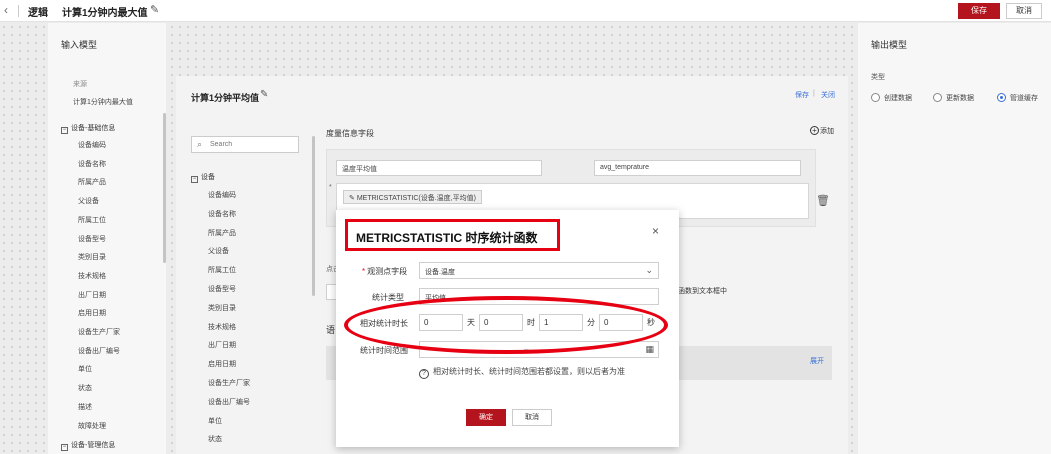 This screenshot has width=1051, height=454. I want to click on point-field-select: 设备.温度 ⌄, so click(539, 270).